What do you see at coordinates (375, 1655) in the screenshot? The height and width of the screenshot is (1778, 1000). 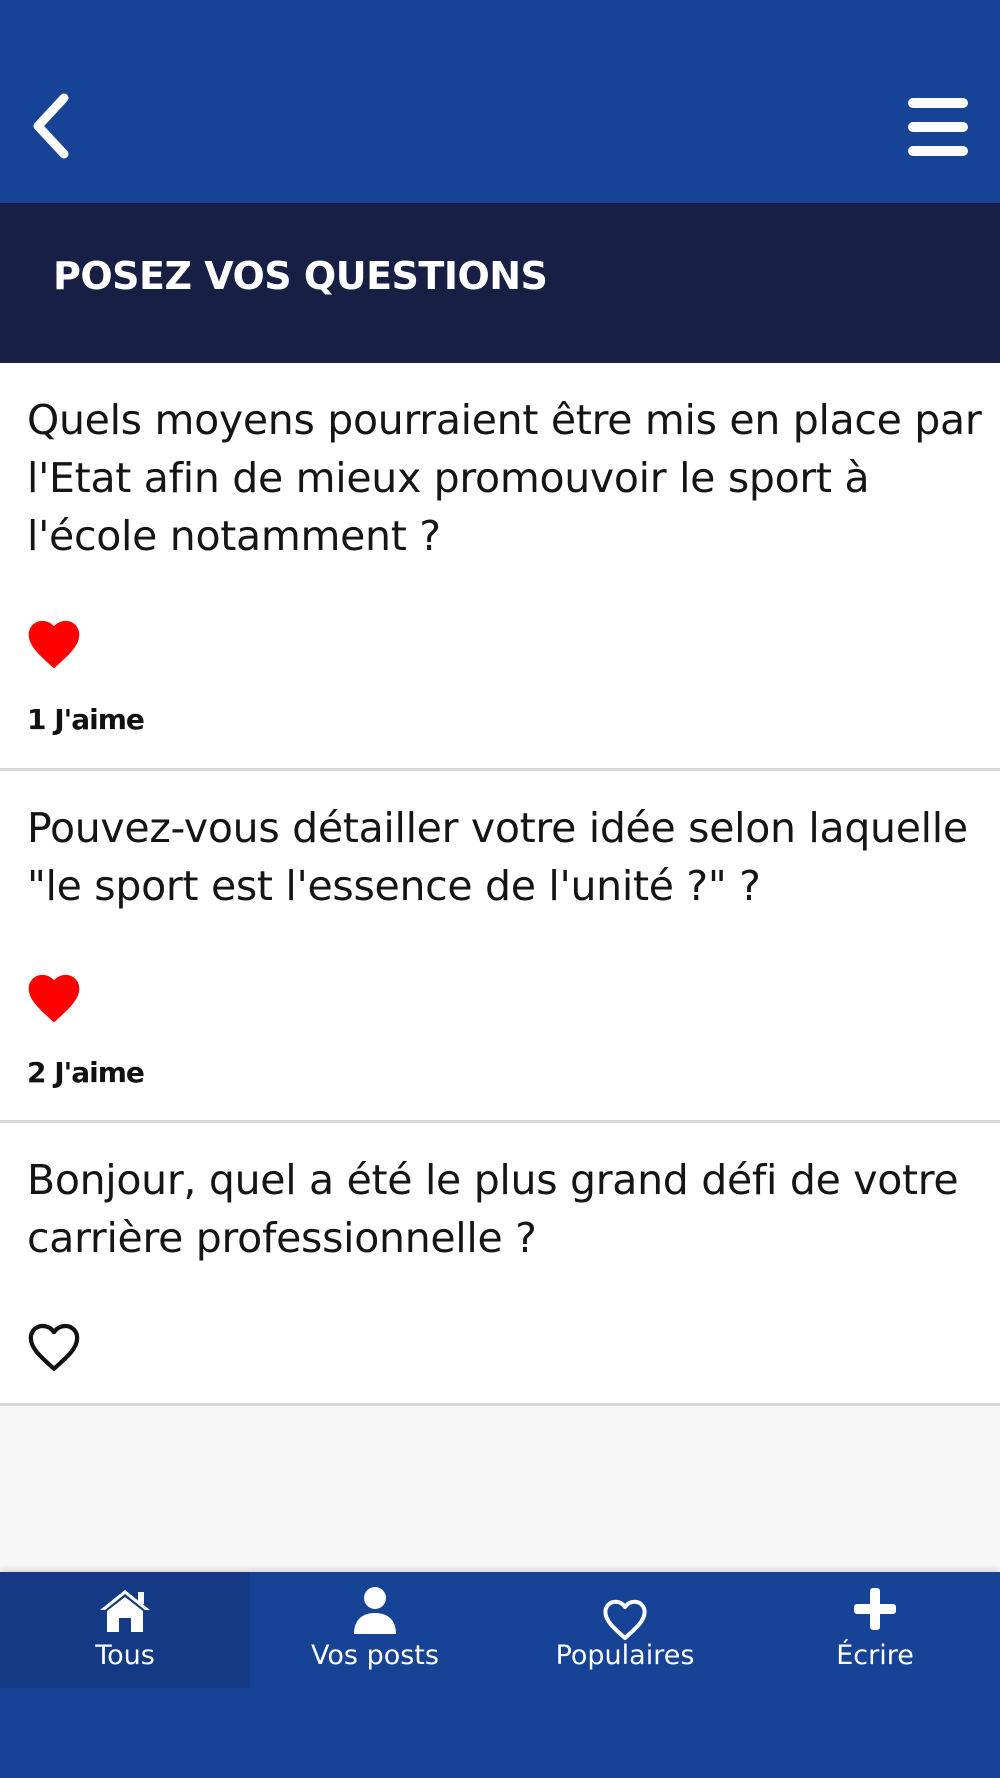 I see `nav-label: Vos posts` at bounding box center [375, 1655].